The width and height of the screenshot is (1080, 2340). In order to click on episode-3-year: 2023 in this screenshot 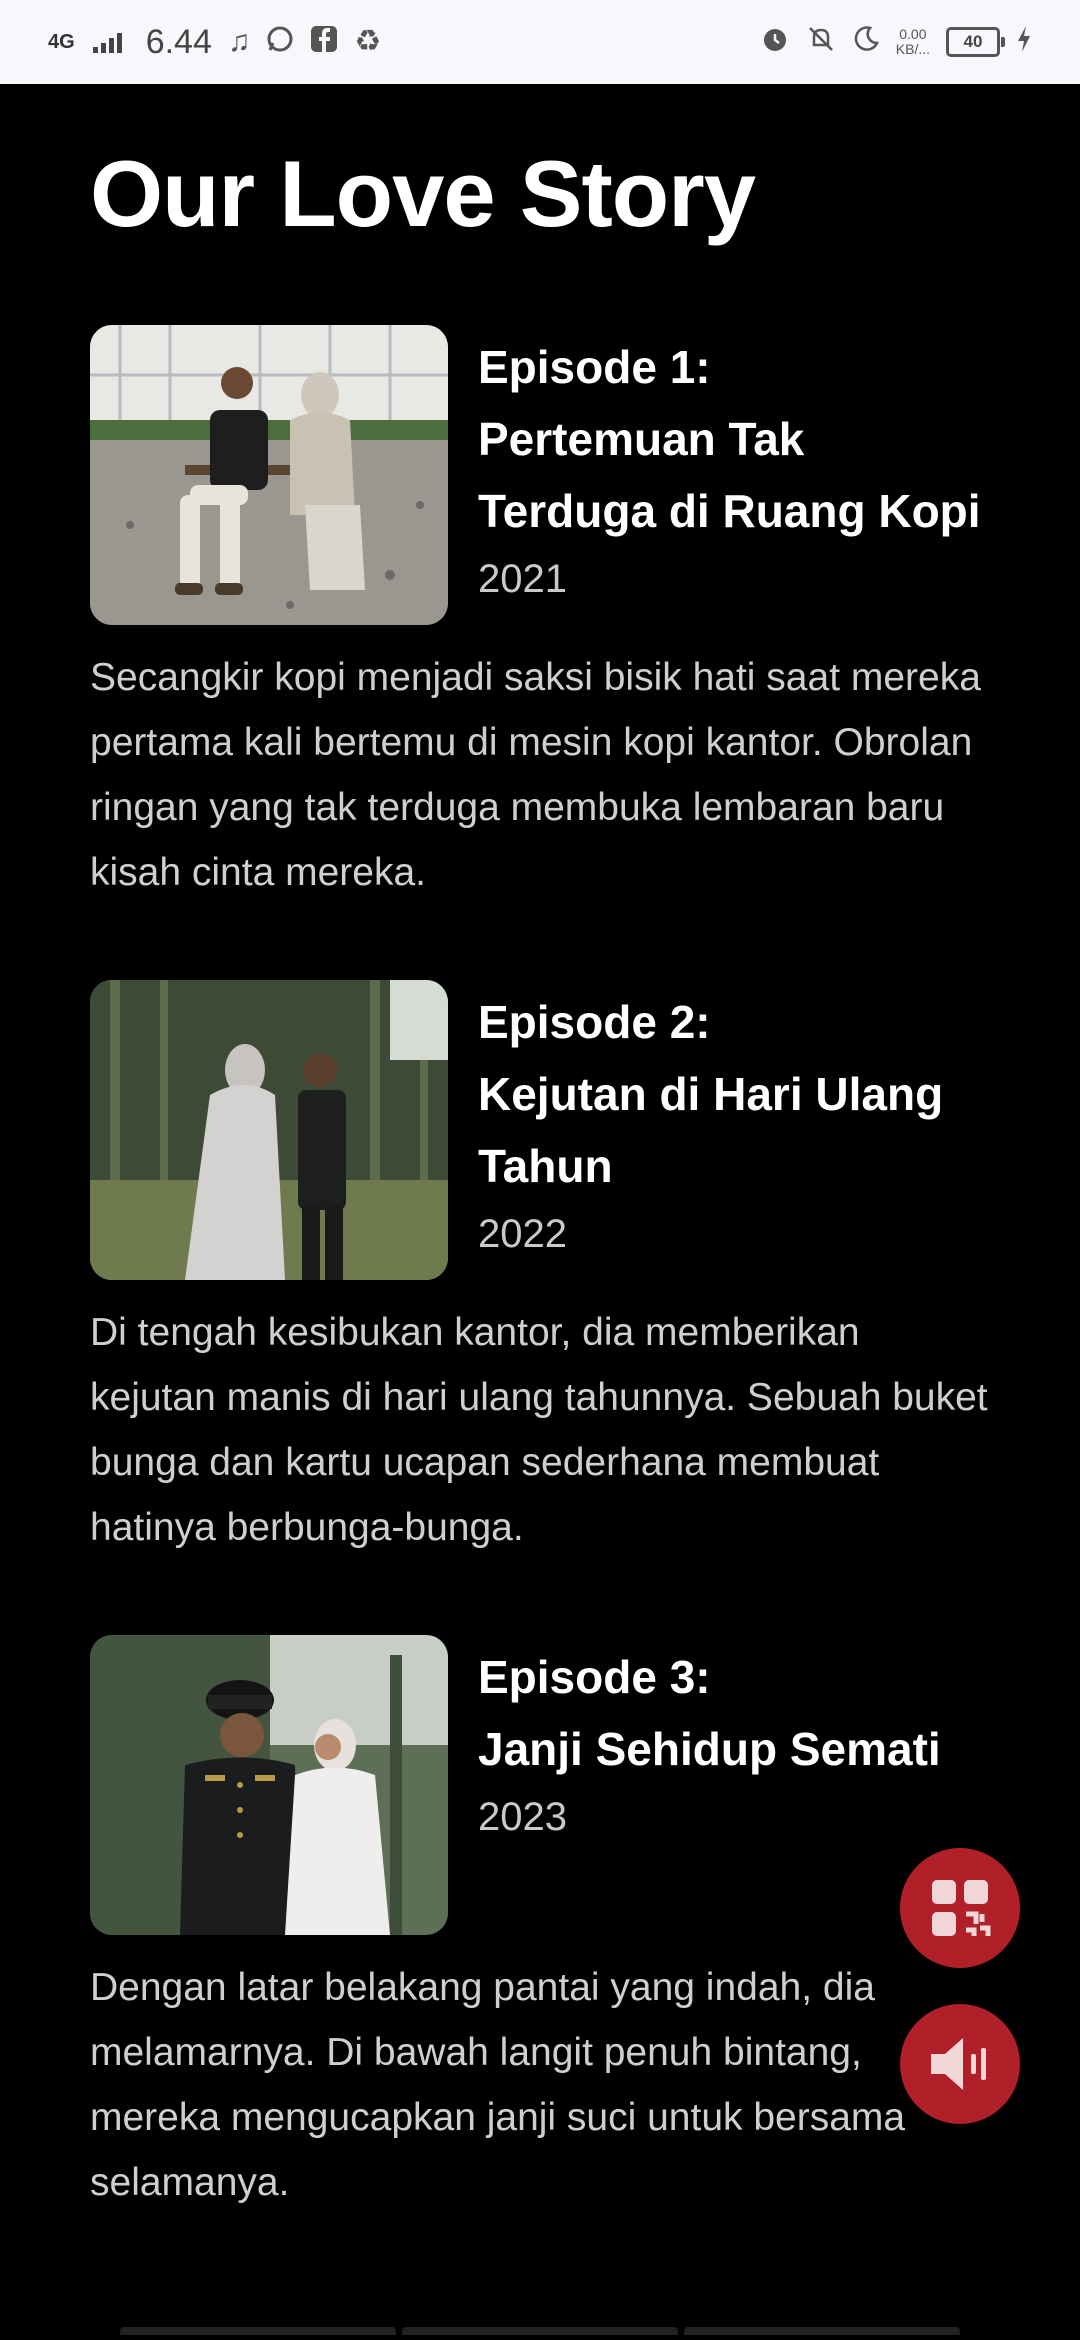, I will do `click(522, 1817)`.